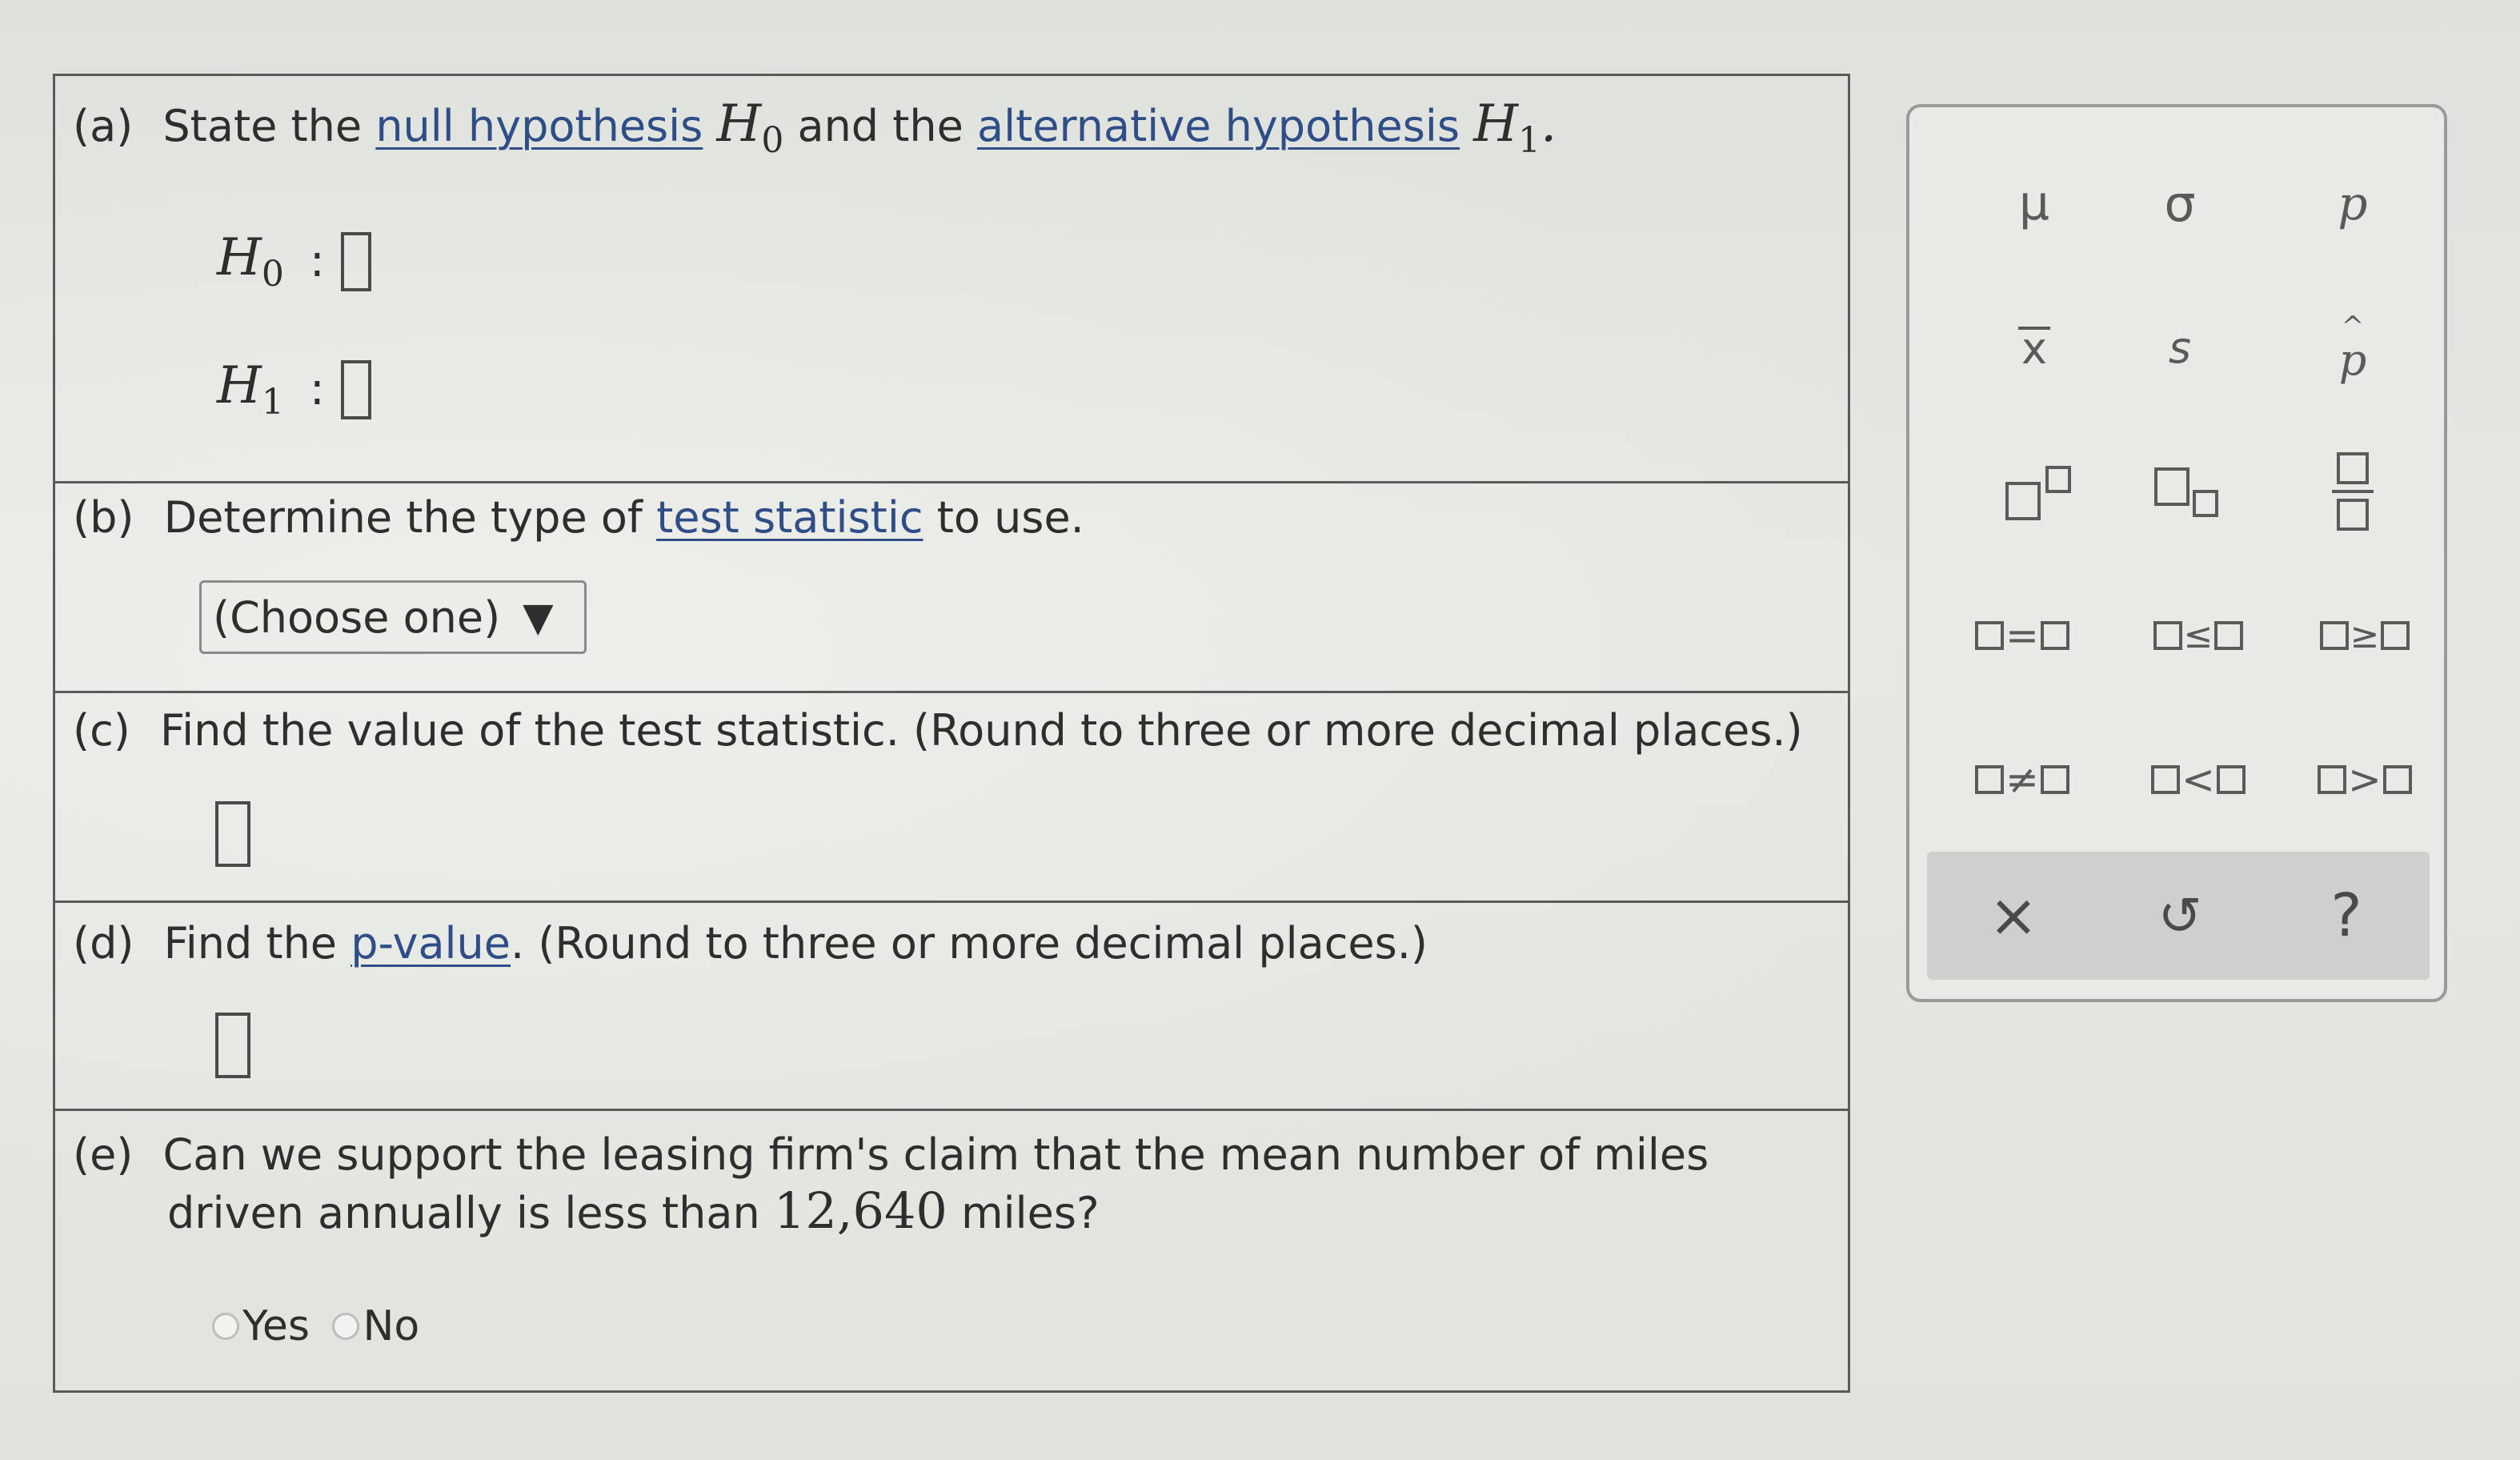  What do you see at coordinates (294, 389) in the screenshot?
I see `h1-row: H1 :` at bounding box center [294, 389].